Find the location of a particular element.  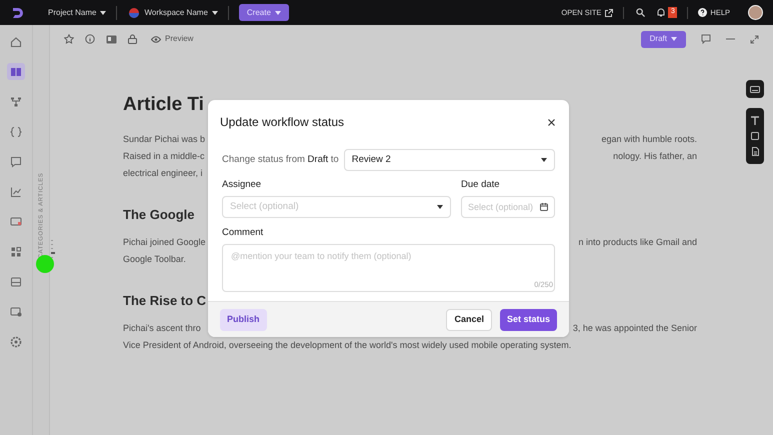

chat-icon is located at coordinates (16, 162).